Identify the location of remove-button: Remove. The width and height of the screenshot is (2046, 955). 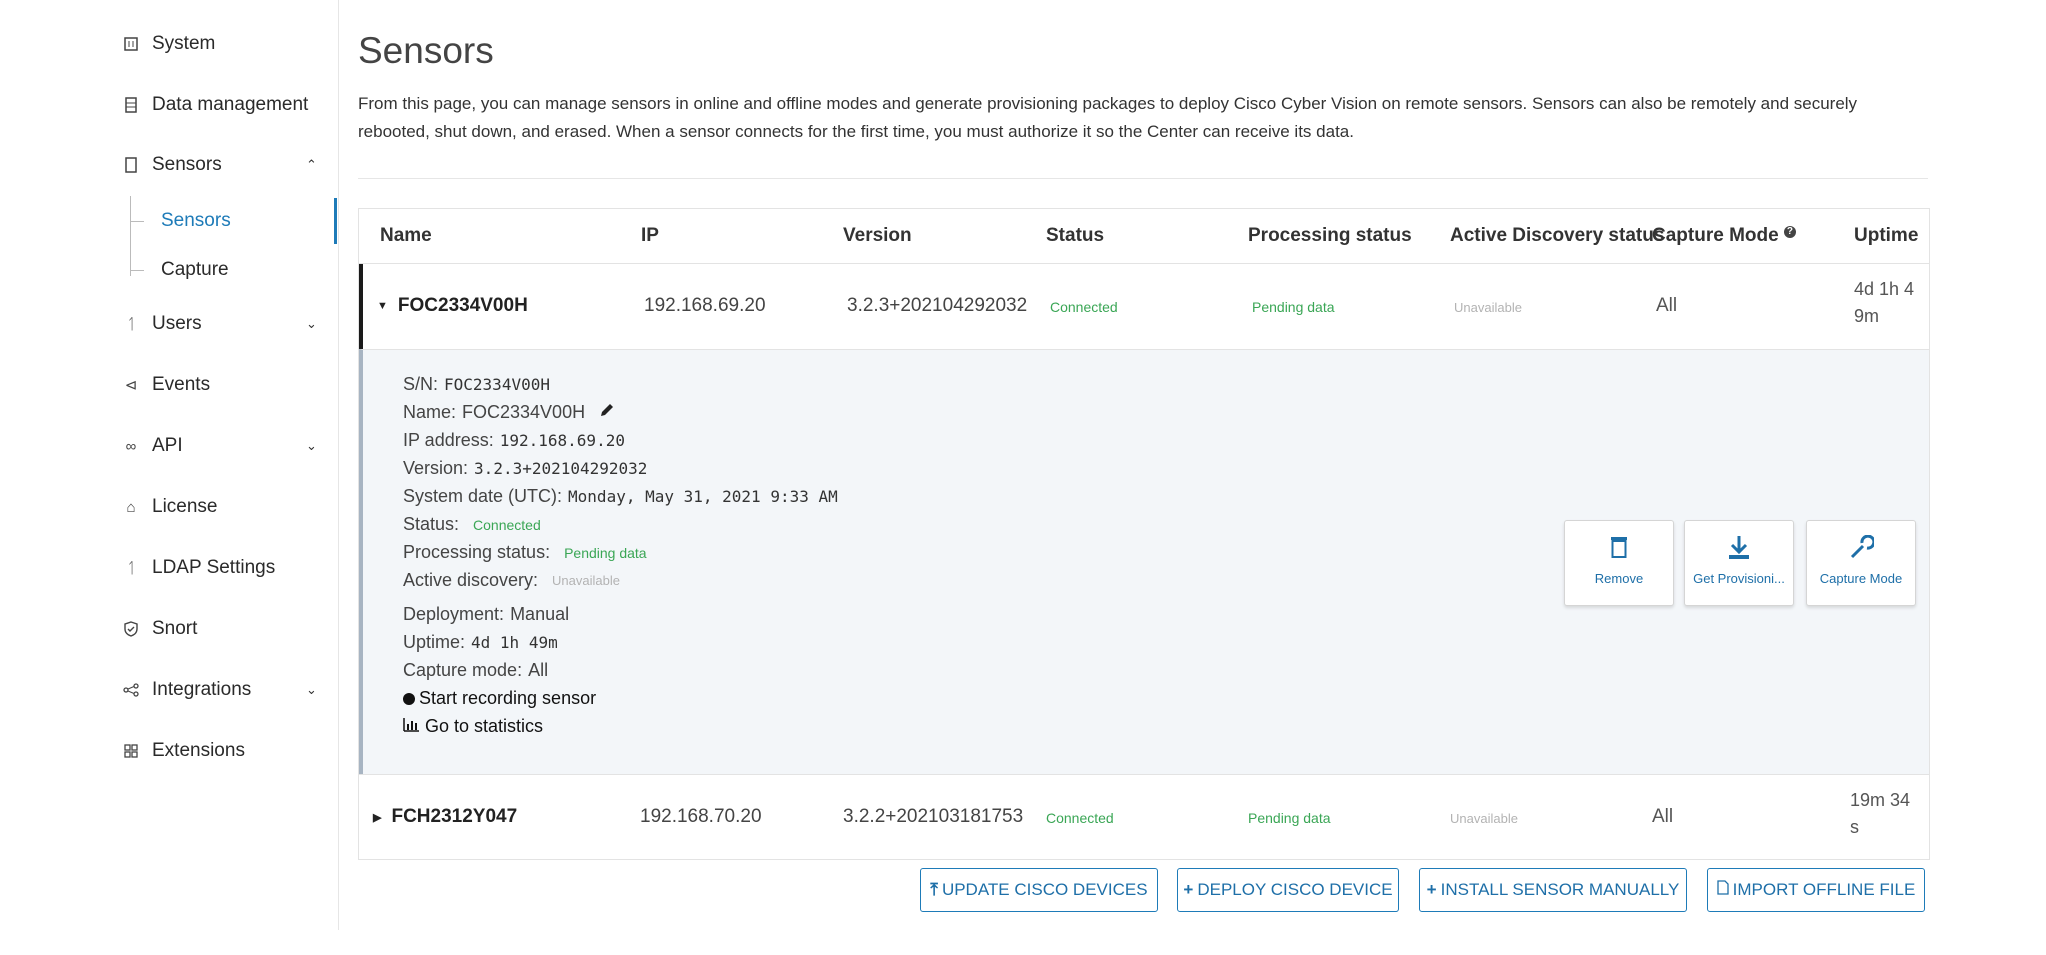
(1619, 563).